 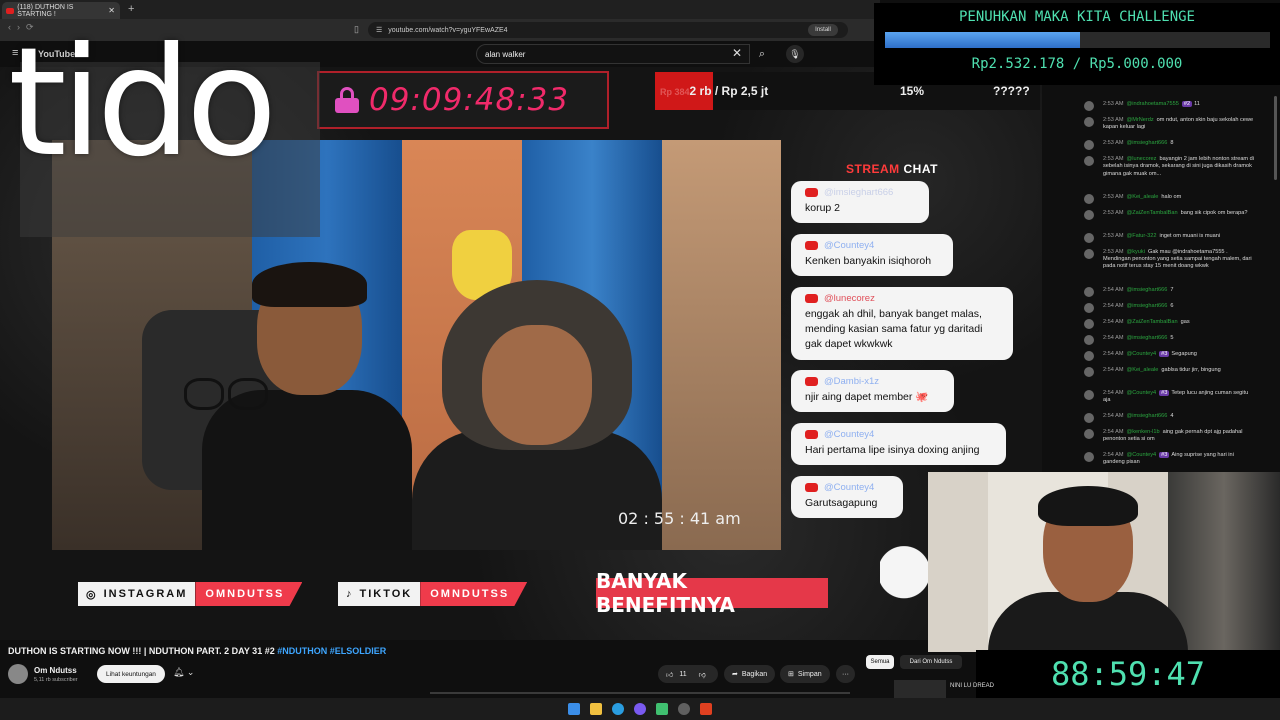 I want to click on chat-text: 6, so click(x=1172, y=305).